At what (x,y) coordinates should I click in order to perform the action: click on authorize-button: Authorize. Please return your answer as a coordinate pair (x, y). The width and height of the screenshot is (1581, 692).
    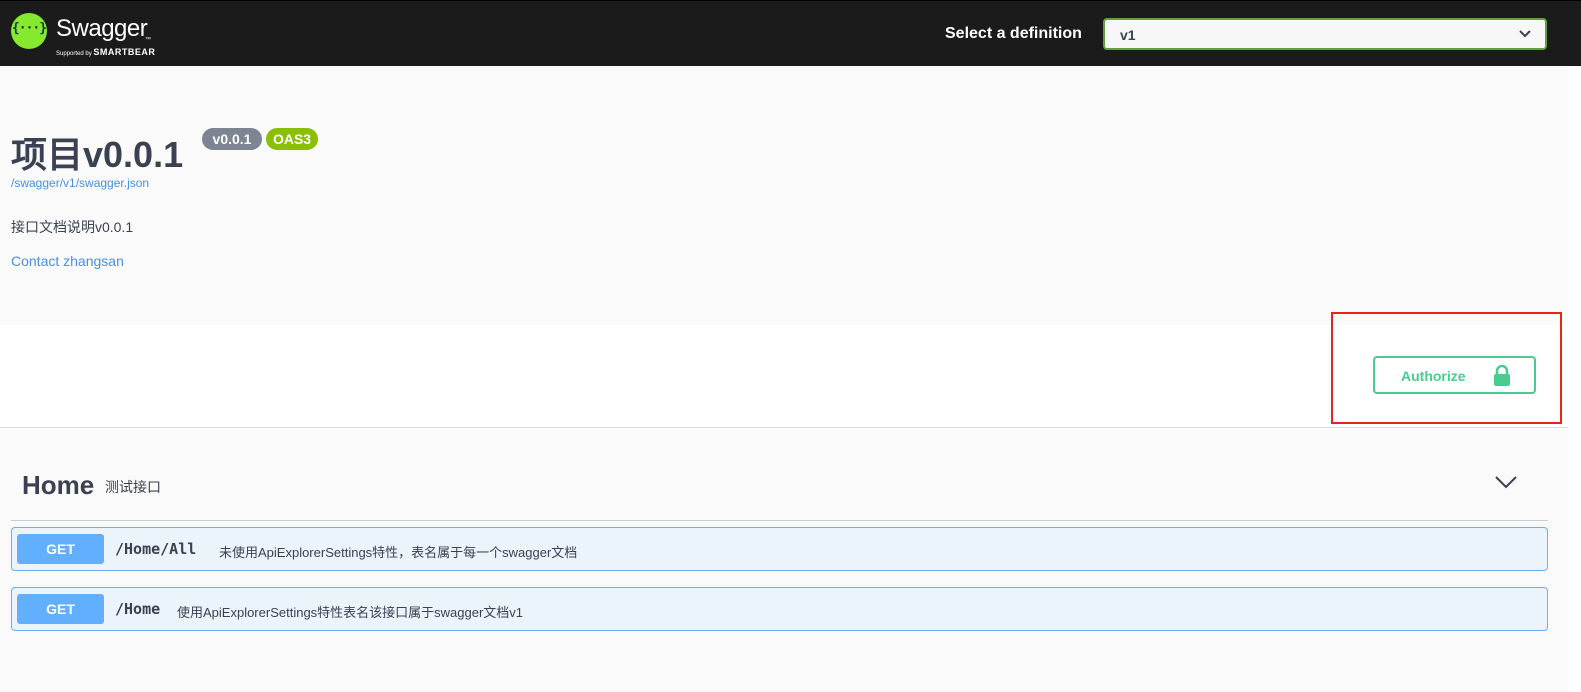
    Looking at the image, I should click on (1454, 375).